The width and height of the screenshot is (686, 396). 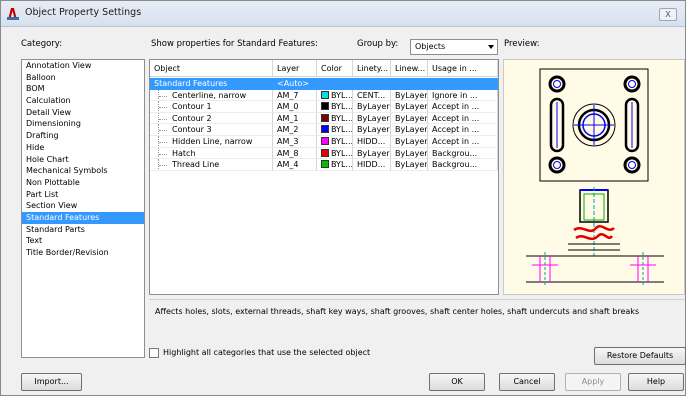 What do you see at coordinates (83, 160) in the screenshot?
I see `category-item: Hole Chart` at bounding box center [83, 160].